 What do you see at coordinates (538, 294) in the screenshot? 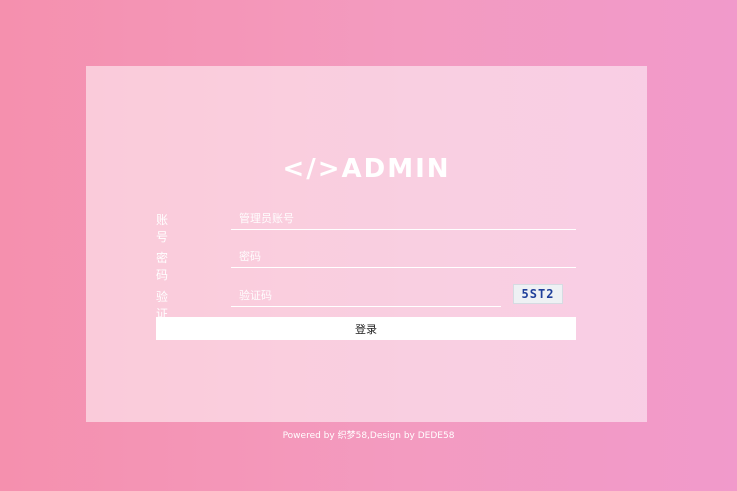
I see `captcha-image: 5ST2` at bounding box center [538, 294].